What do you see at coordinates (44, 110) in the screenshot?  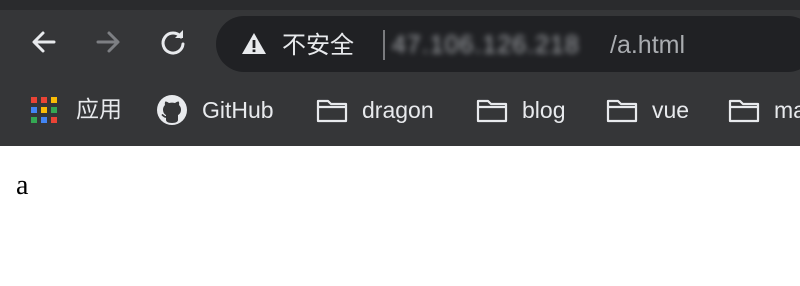 I see `apps-grid-icon` at bounding box center [44, 110].